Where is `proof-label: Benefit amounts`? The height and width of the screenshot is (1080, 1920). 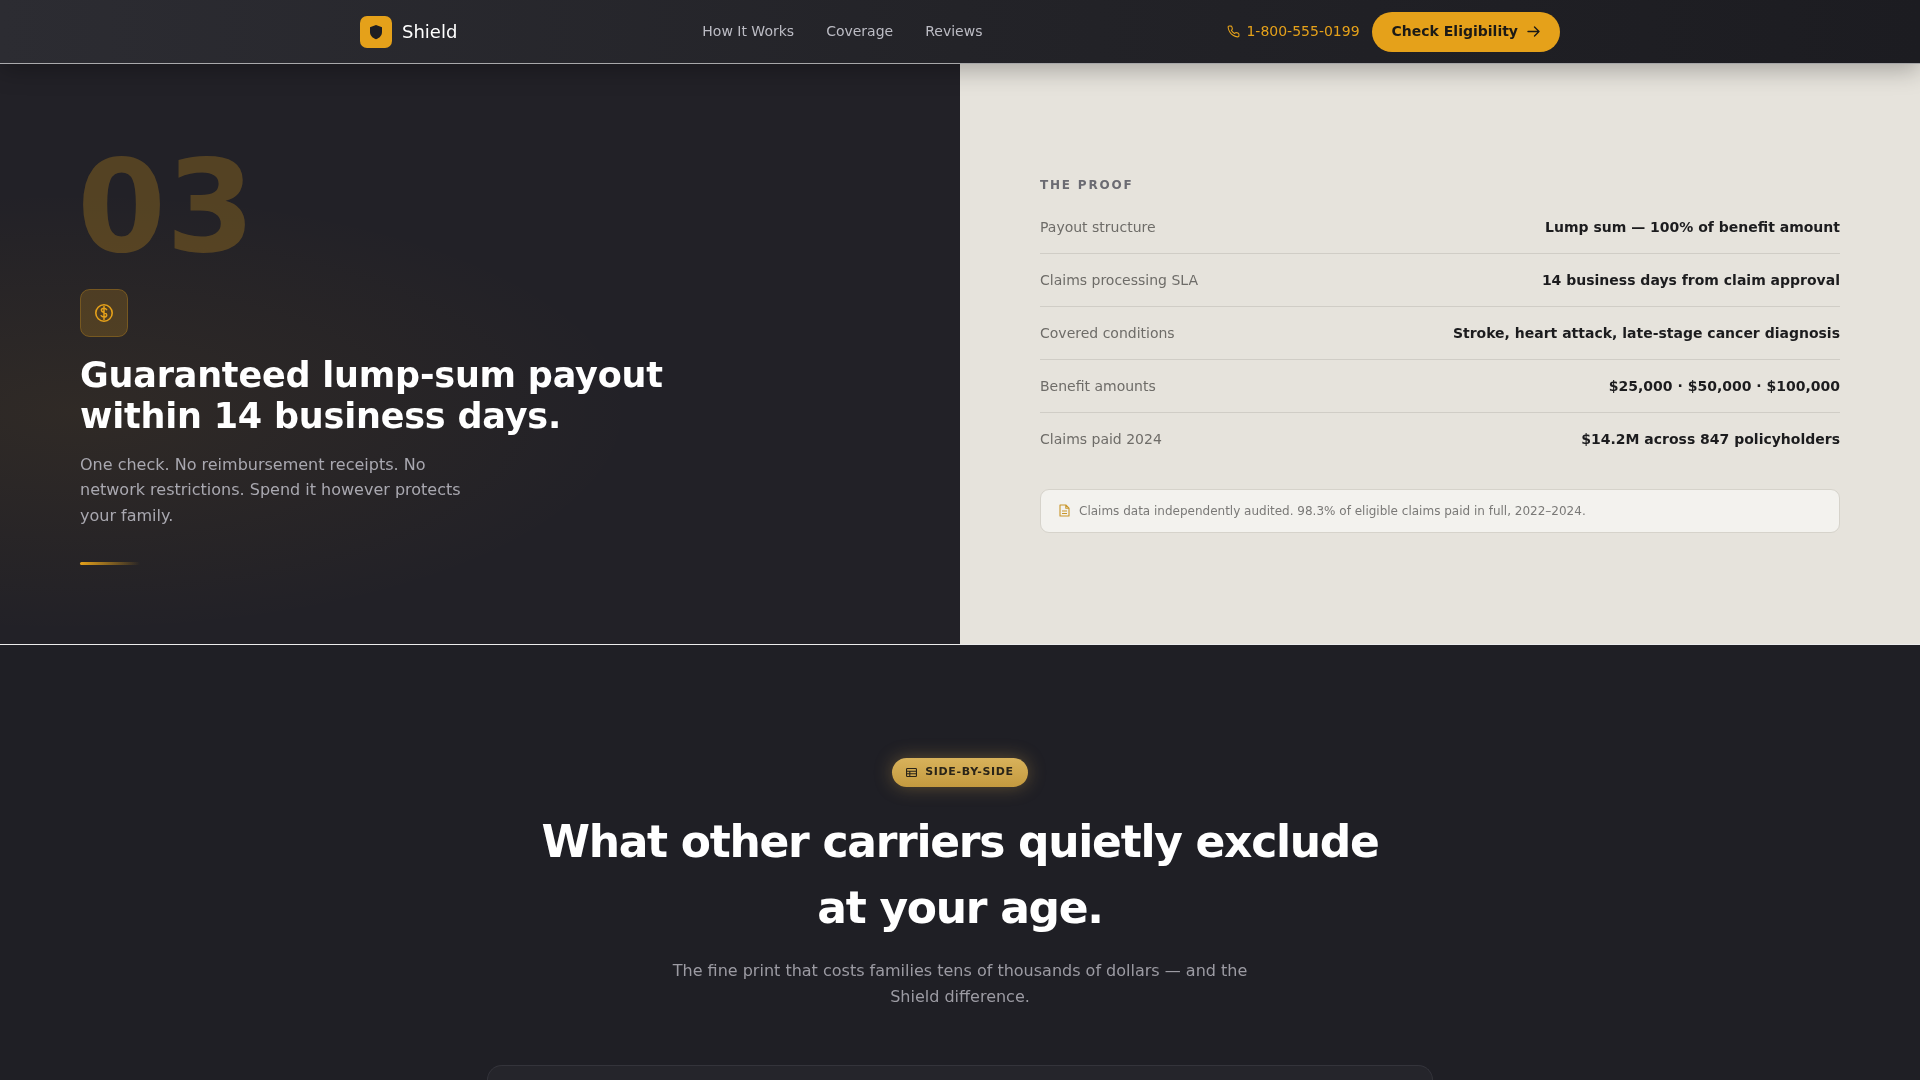 proof-label: Benefit amounts is located at coordinates (1098, 386).